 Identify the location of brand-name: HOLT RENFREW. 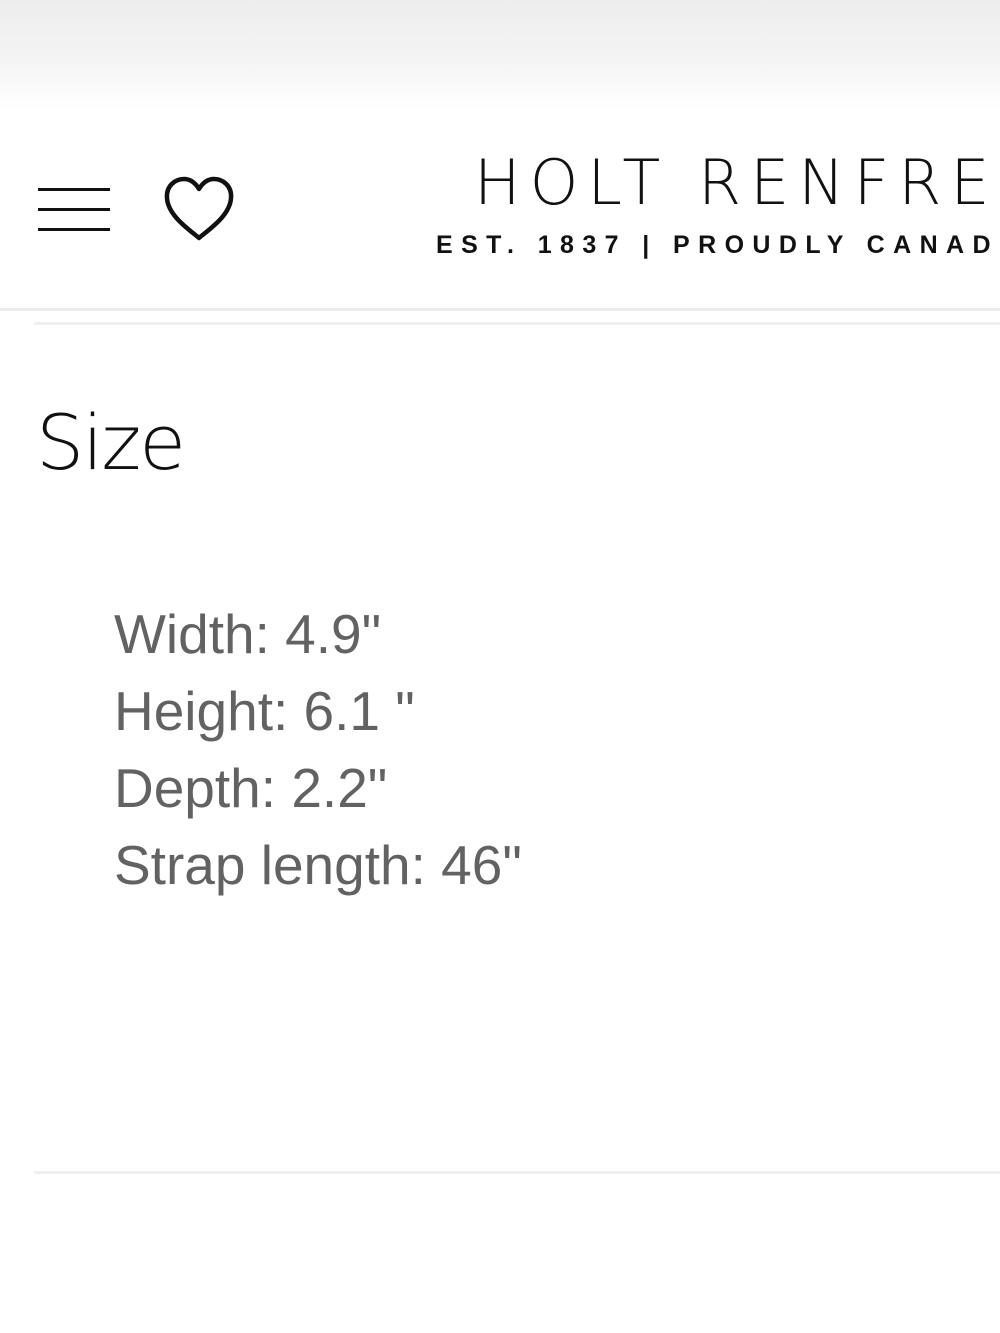
(737, 182).